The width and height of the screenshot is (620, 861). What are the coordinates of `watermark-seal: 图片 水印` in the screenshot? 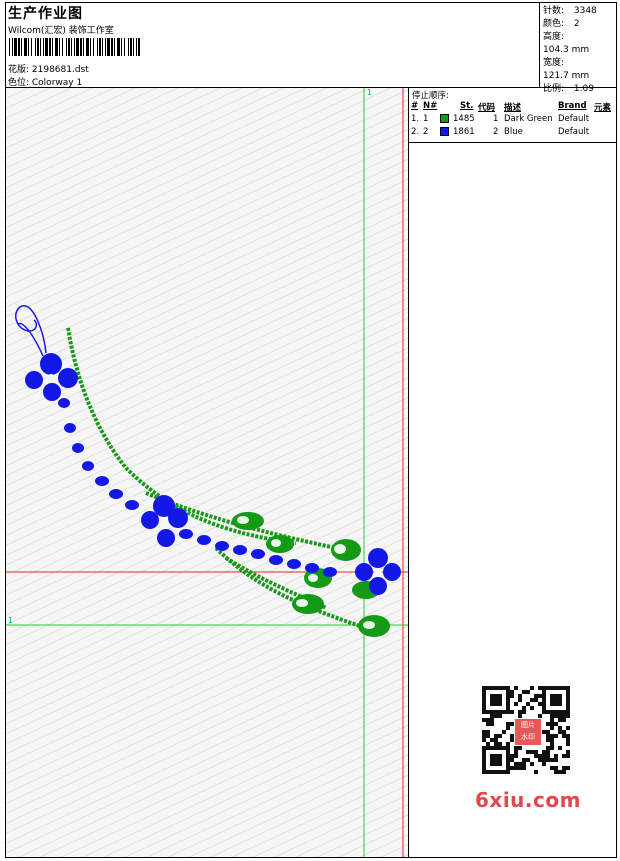 It's located at (528, 732).